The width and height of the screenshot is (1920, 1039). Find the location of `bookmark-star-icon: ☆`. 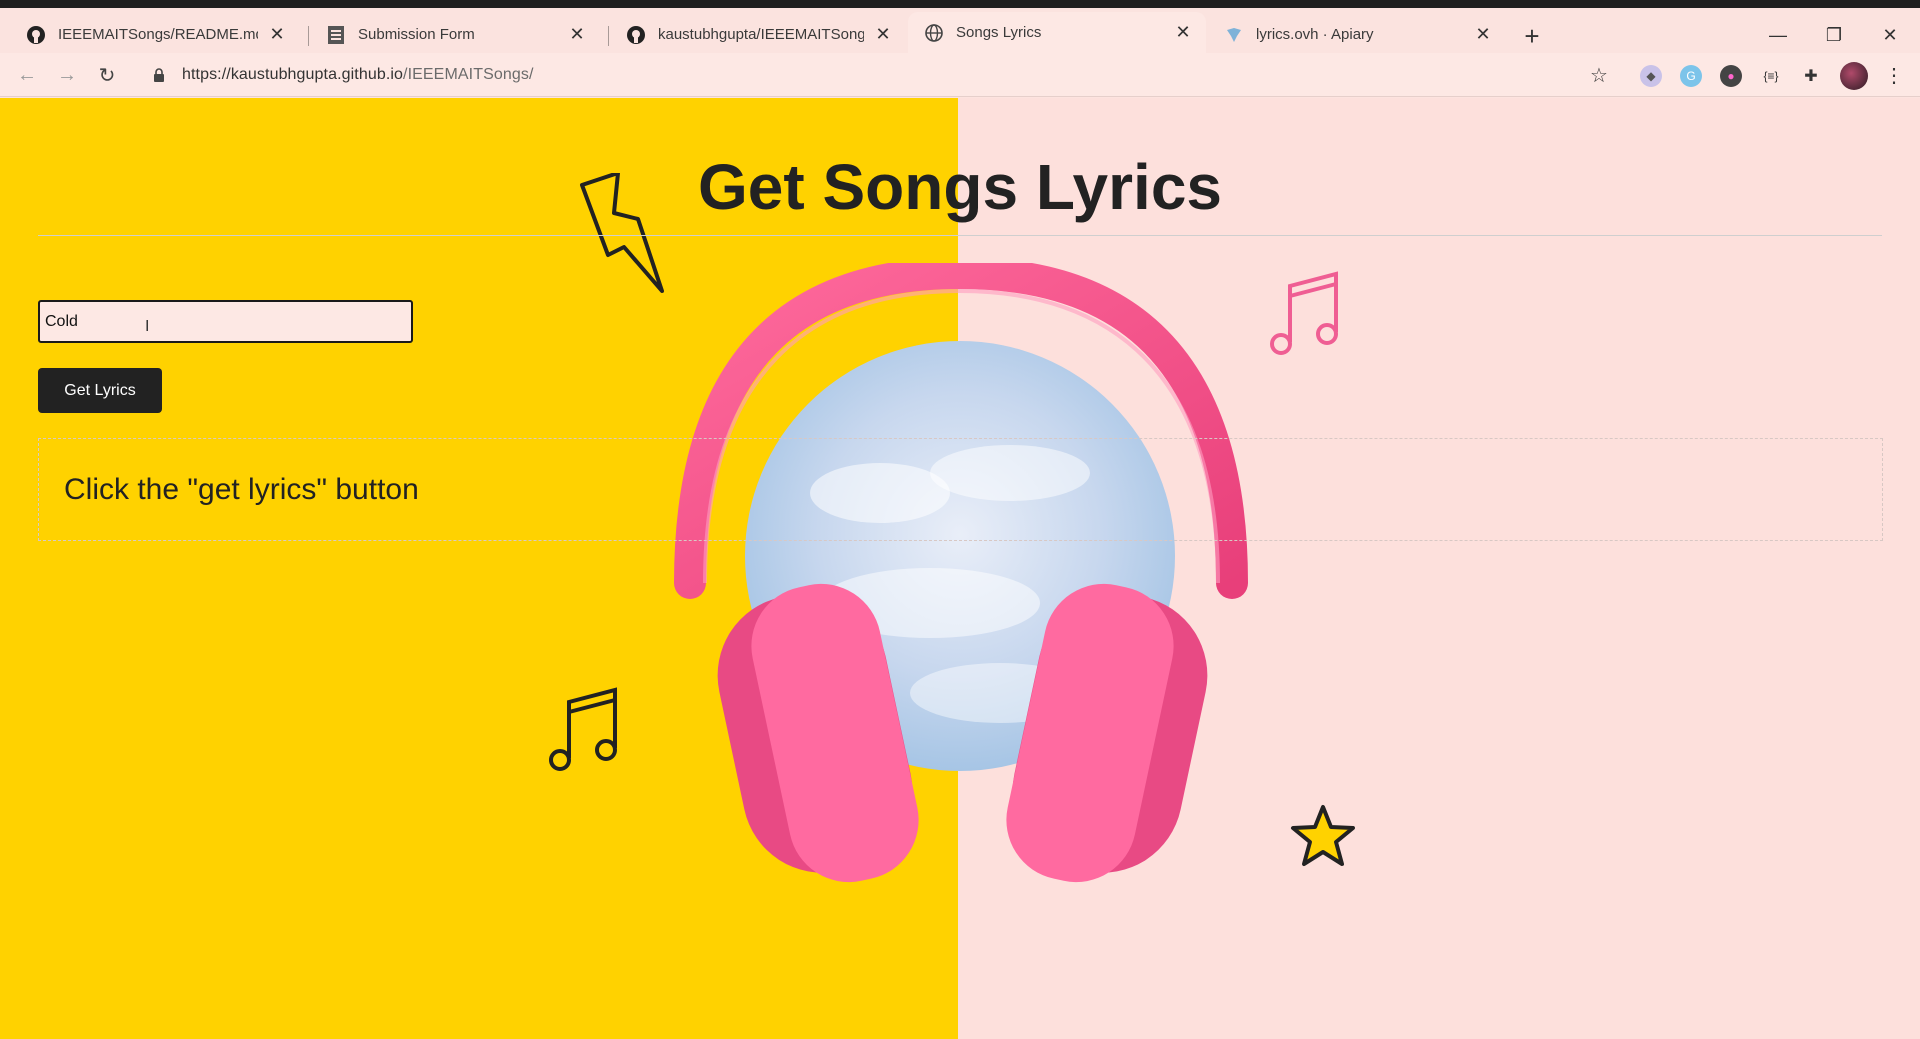

bookmark-star-icon: ☆ is located at coordinates (1599, 75).